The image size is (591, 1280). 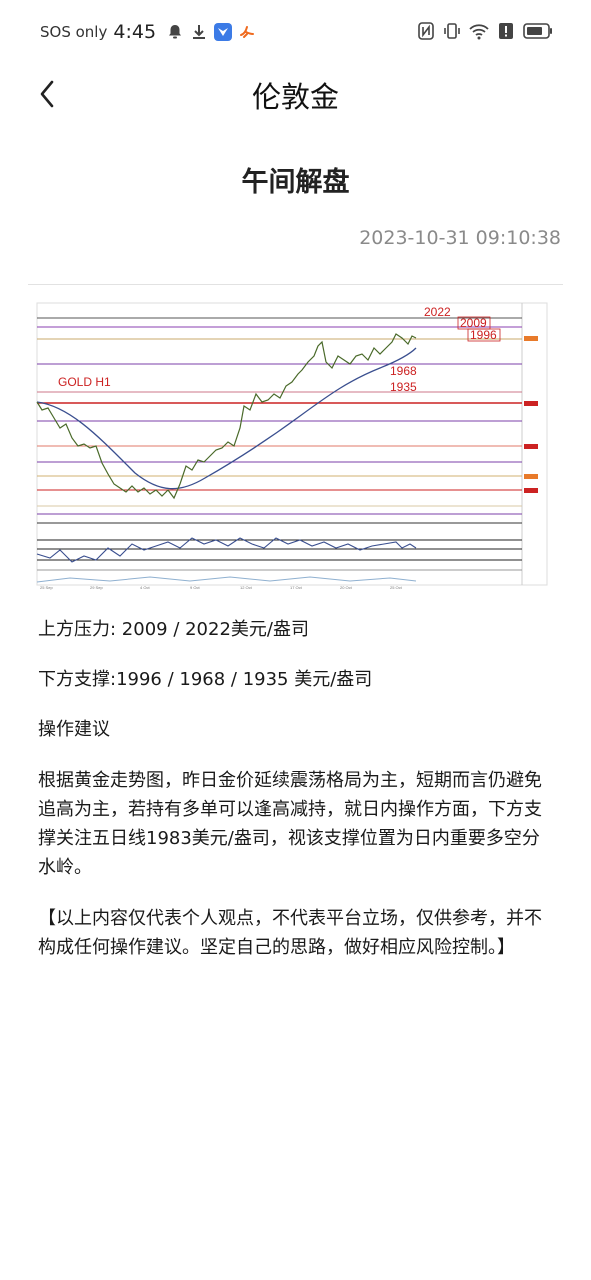 What do you see at coordinates (346, 587) in the screenshot?
I see `svg-text: 20 Oct` at bounding box center [346, 587].